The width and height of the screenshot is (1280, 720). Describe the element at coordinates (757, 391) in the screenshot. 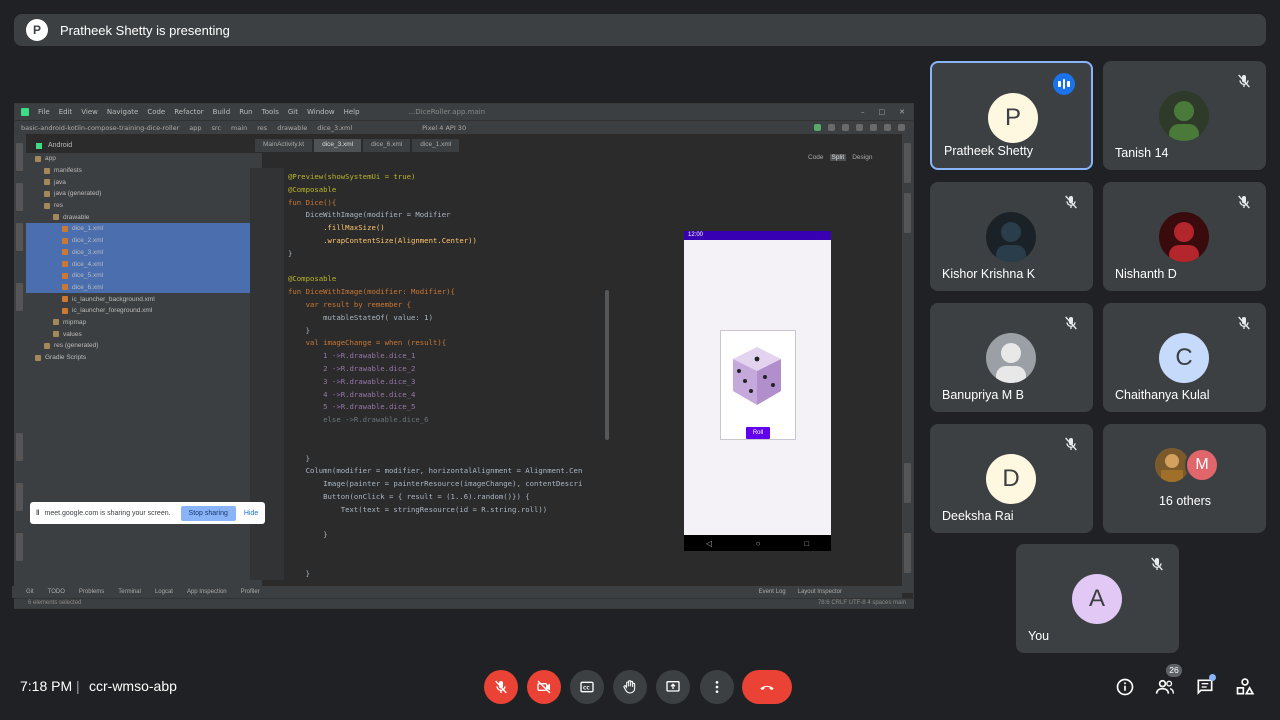

I see `preview-phone: 12:00 Roll ◁ ○ □` at that location.